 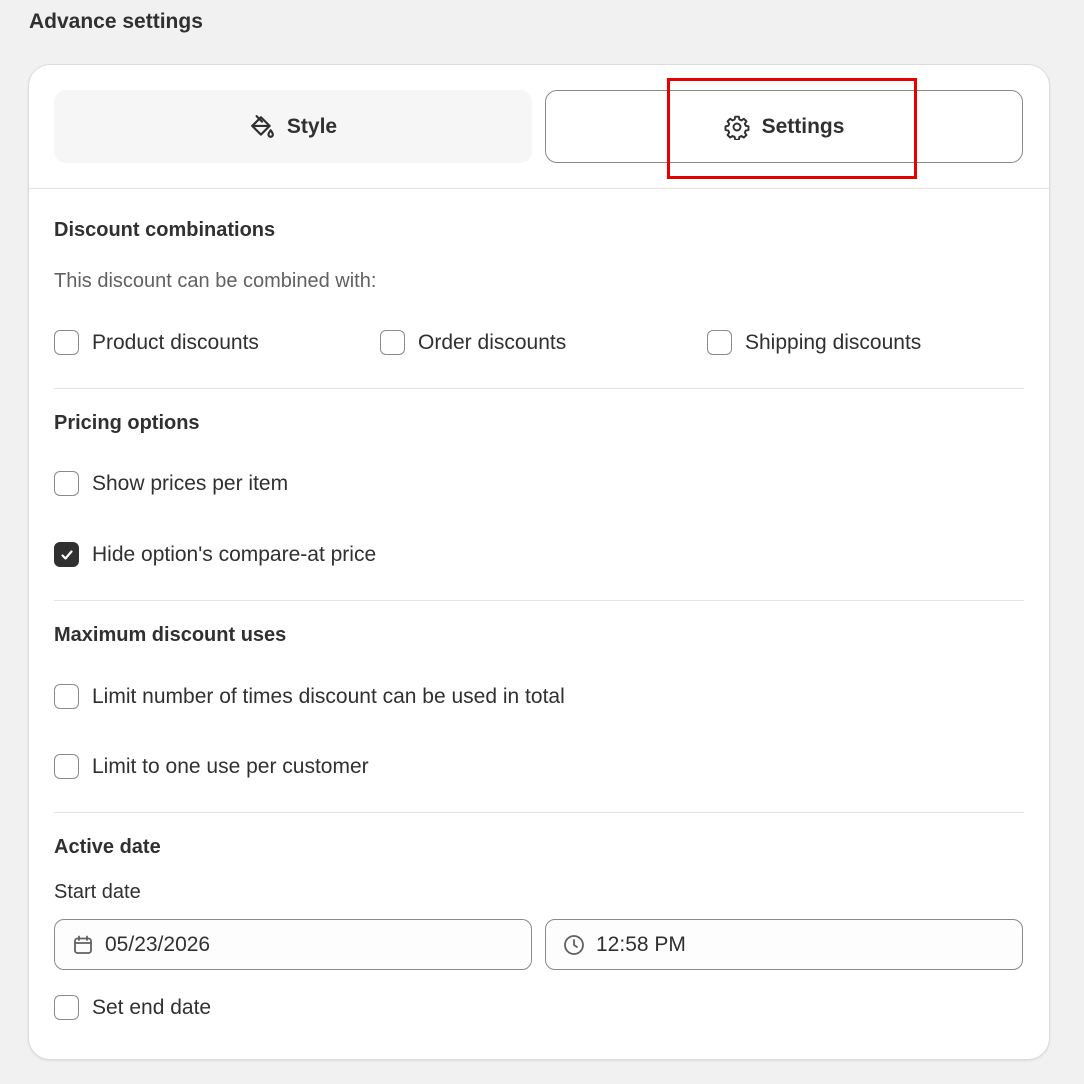 I want to click on checkbox-label: Hide option's compare-at price, so click(x=234, y=554).